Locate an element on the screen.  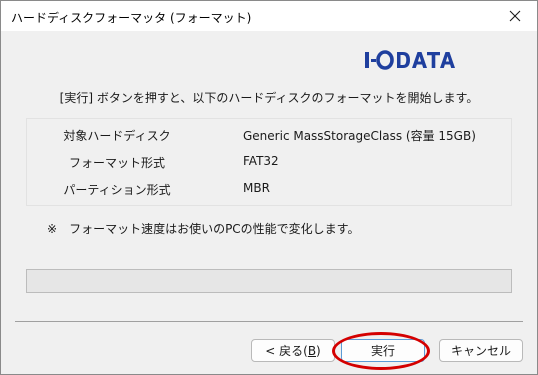
speed-note: ※ フォーマット速度はお使いのPCの性能で変化します。 is located at coordinates (203, 228).